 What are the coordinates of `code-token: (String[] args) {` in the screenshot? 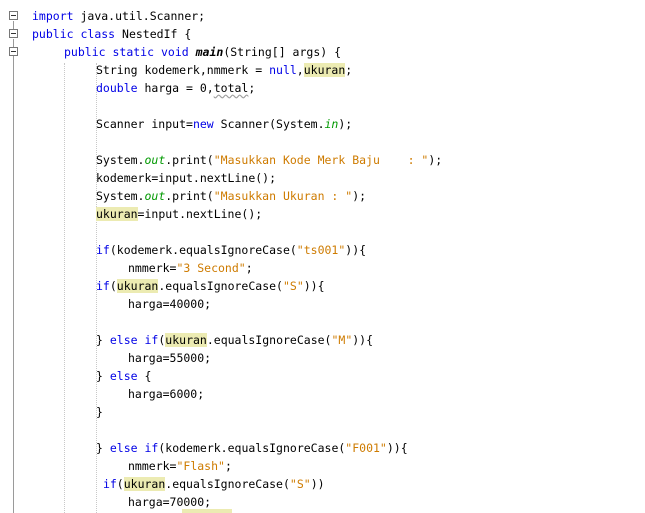 It's located at (282, 52).